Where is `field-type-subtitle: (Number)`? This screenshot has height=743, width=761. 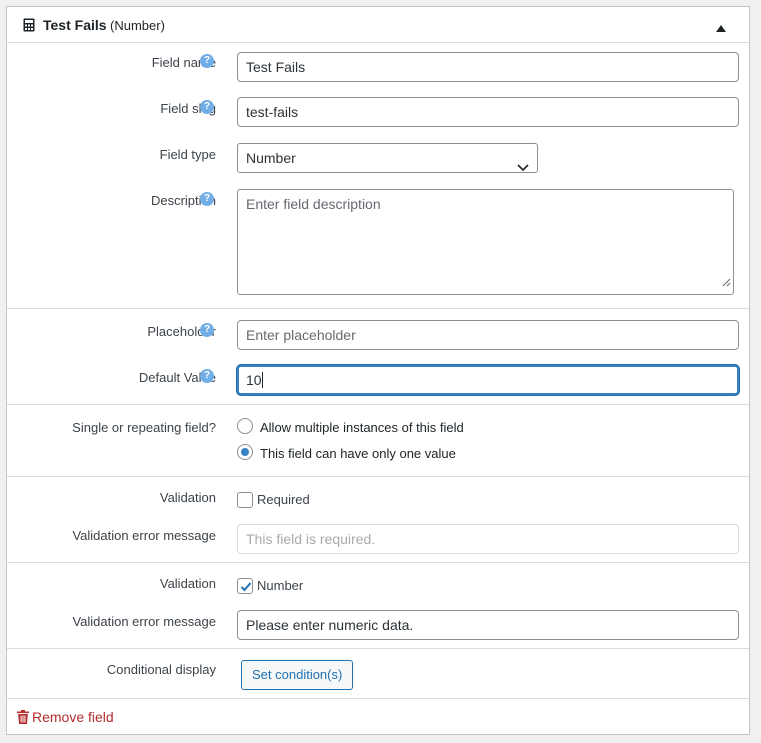
field-type-subtitle: (Number) is located at coordinates (137, 25).